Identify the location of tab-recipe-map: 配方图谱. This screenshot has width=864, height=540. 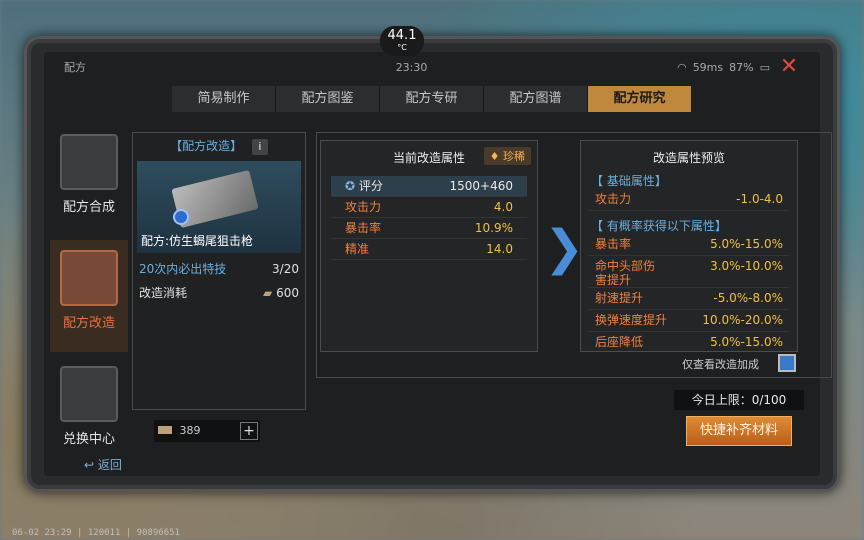
(536, 99).